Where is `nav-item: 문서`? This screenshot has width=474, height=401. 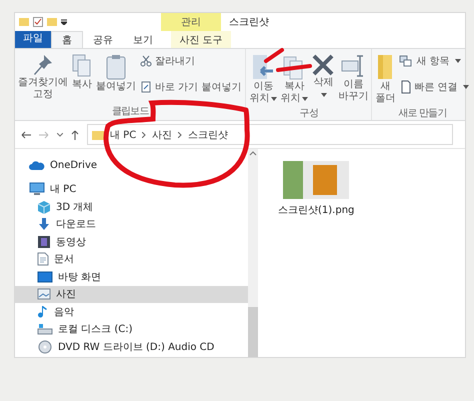
nav-item: 문서 is located at coordinates (131, 259).